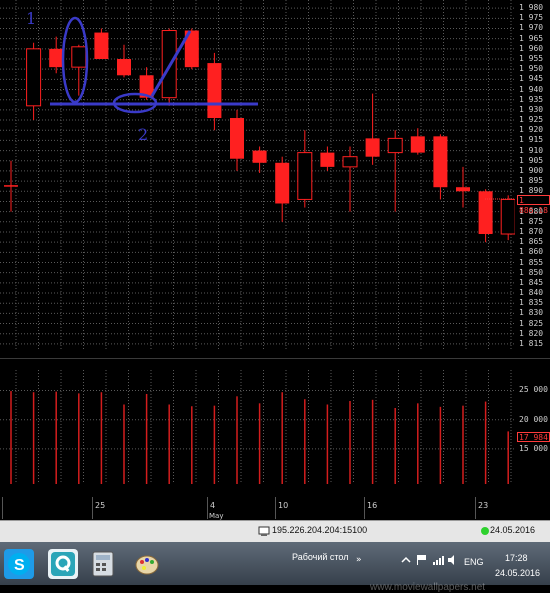 The width and height of the screenshot is (550, 593). I want to click on price-tick-label: 1 935, so click(531, 99).